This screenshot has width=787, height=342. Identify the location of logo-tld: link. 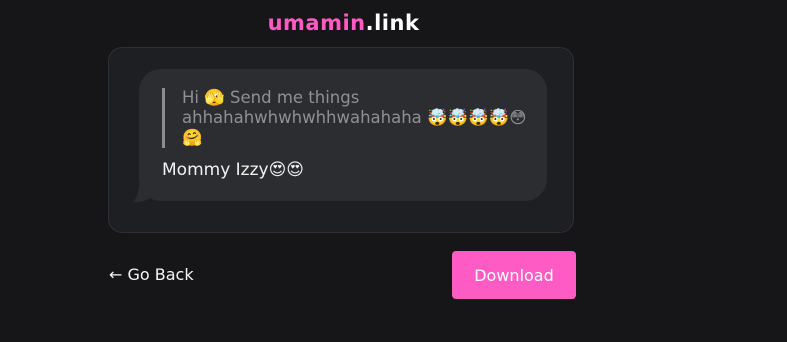
(397, 23).